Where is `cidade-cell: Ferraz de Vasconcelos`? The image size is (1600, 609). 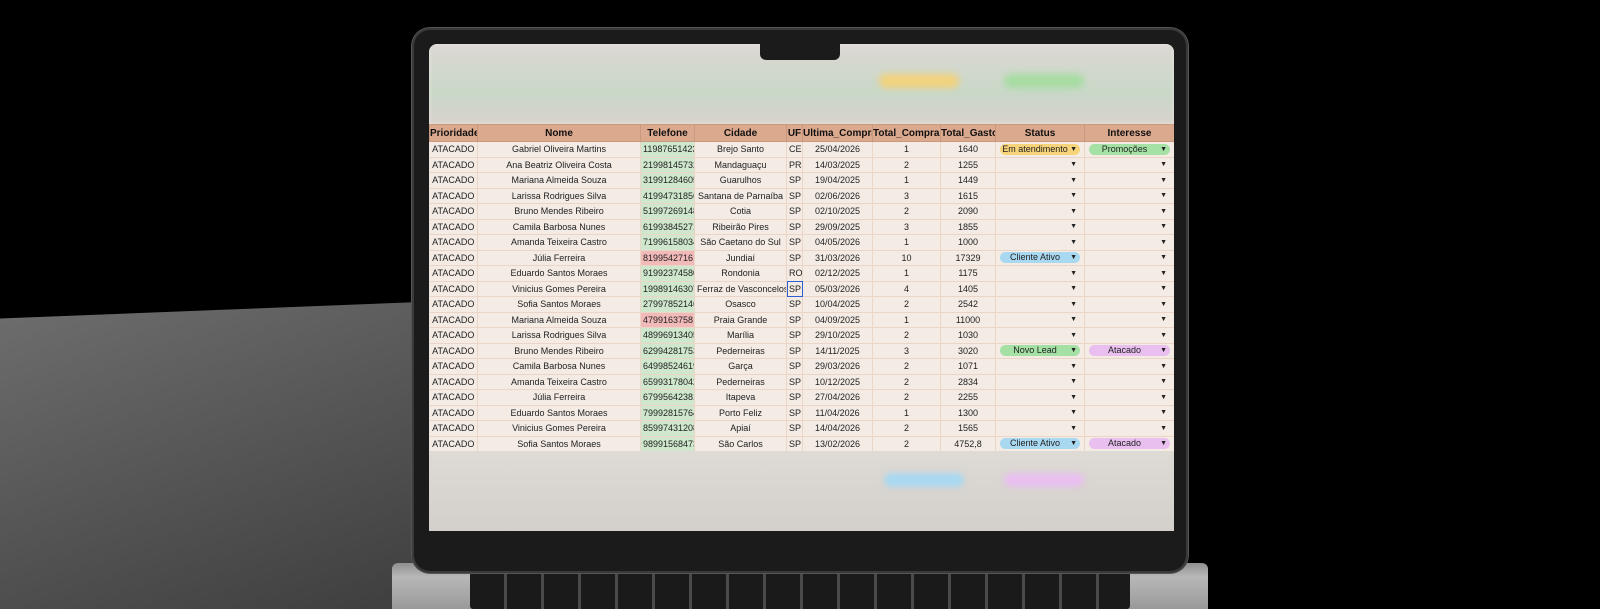
cidade-cell: Ferraz de Vasconcelos is located at coordinates (740, 289).